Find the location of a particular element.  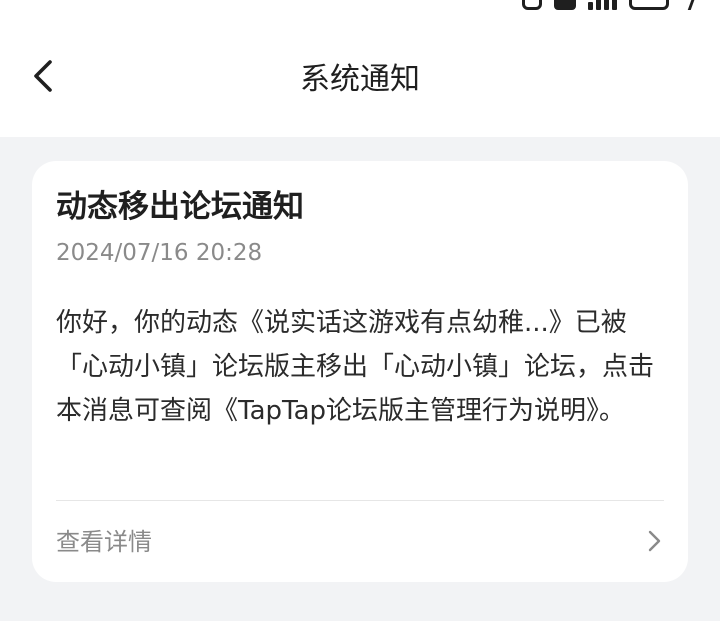

sim-card-icon is located at coordinates (565, 5).